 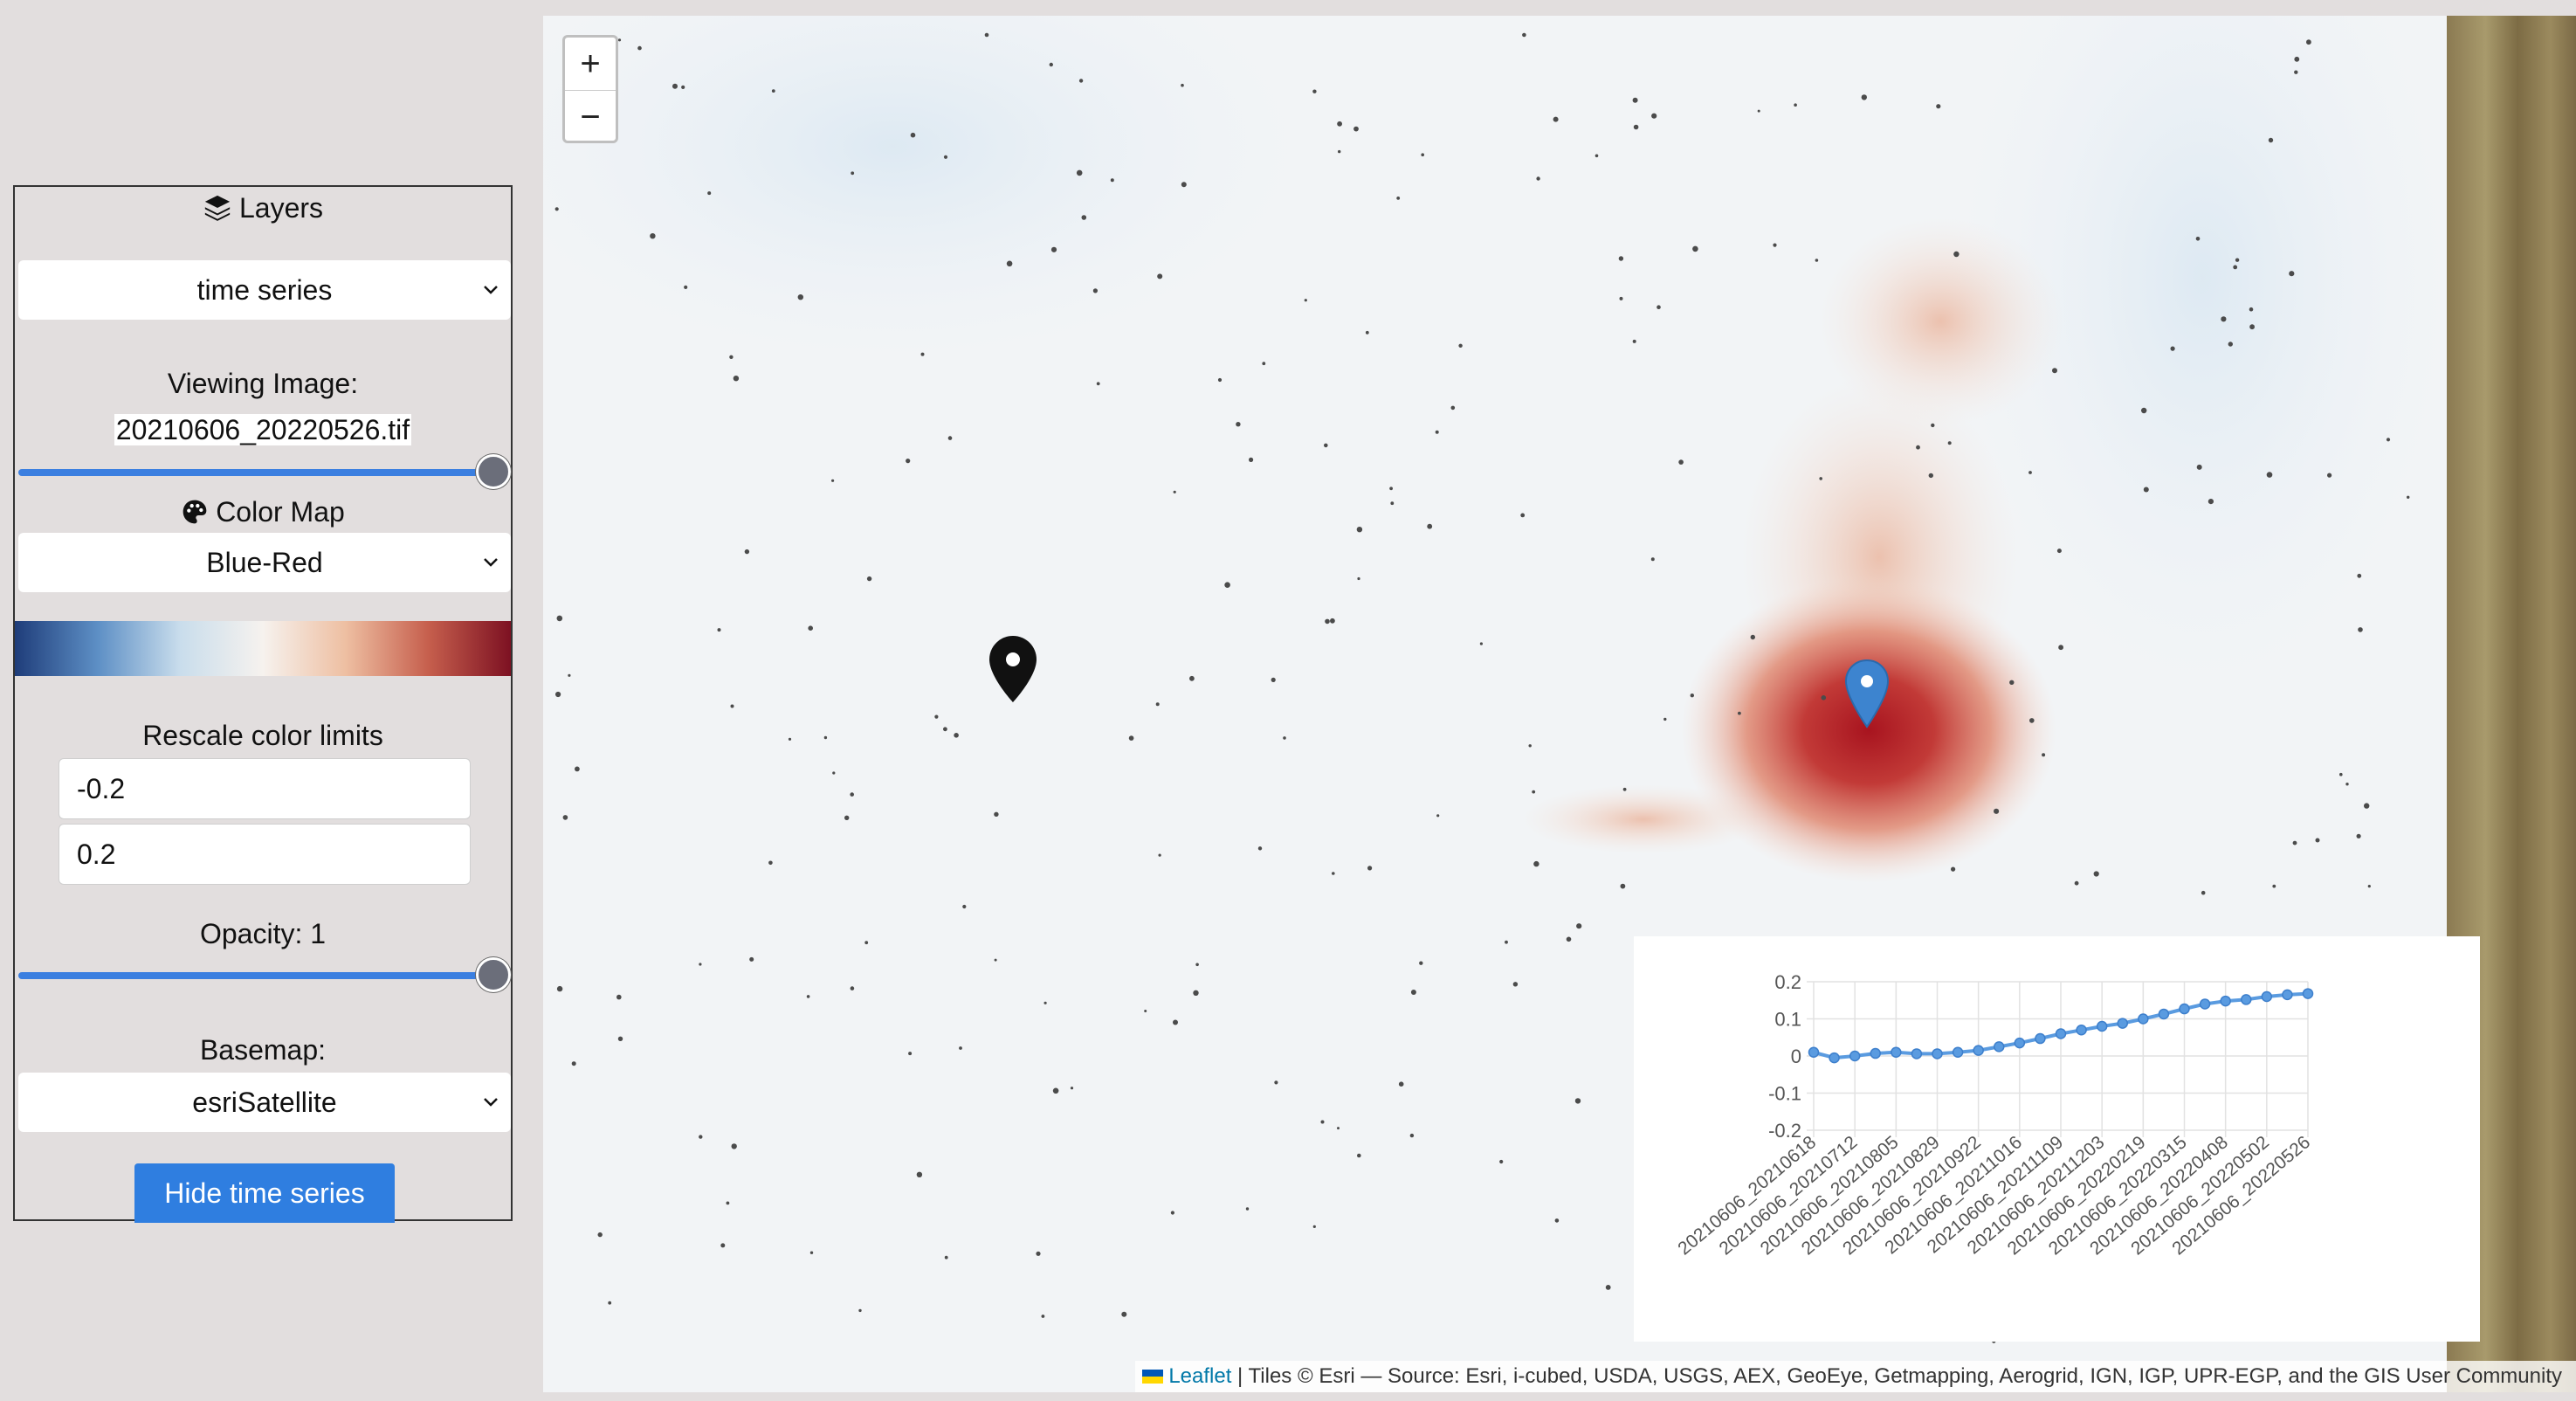 What do you see at coordinates (265, 855) in the screenshot?
I see `rescale-max-input: 0.2` at bounding box center [265, 855].